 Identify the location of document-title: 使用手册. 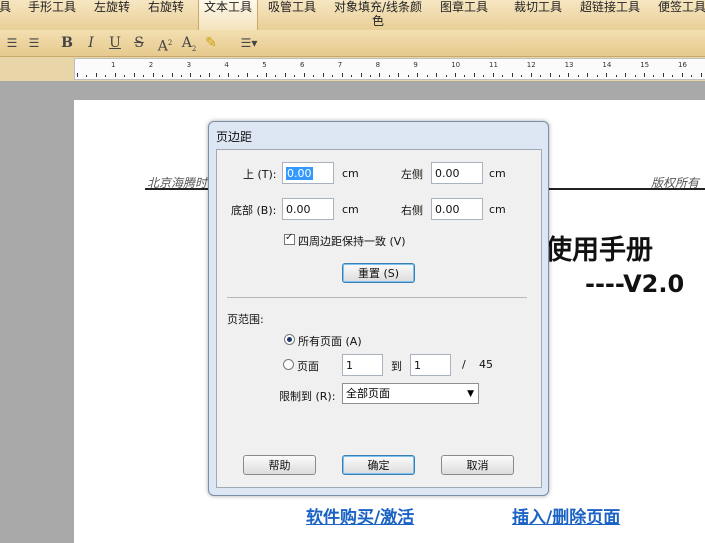
(599, 250).